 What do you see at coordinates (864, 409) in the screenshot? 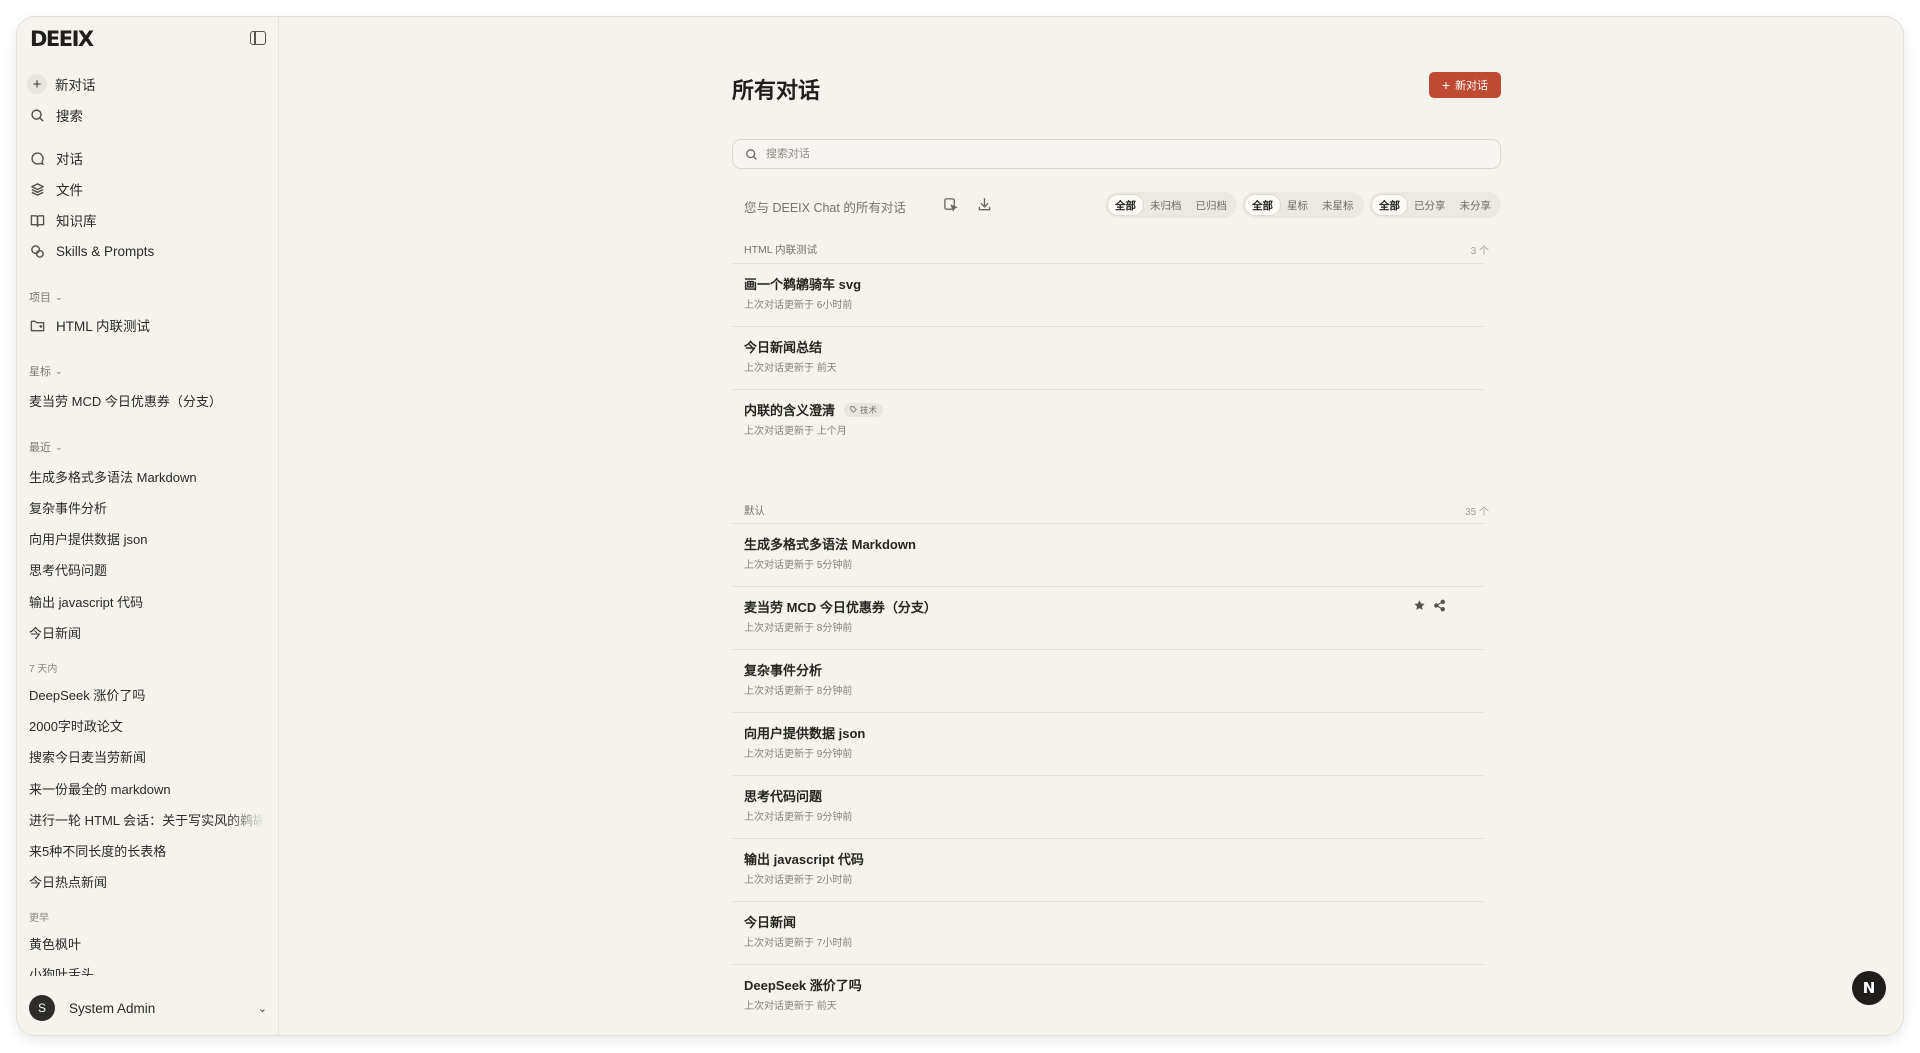
I see `tag-badge: 技术` at bounding box center [864, 409].